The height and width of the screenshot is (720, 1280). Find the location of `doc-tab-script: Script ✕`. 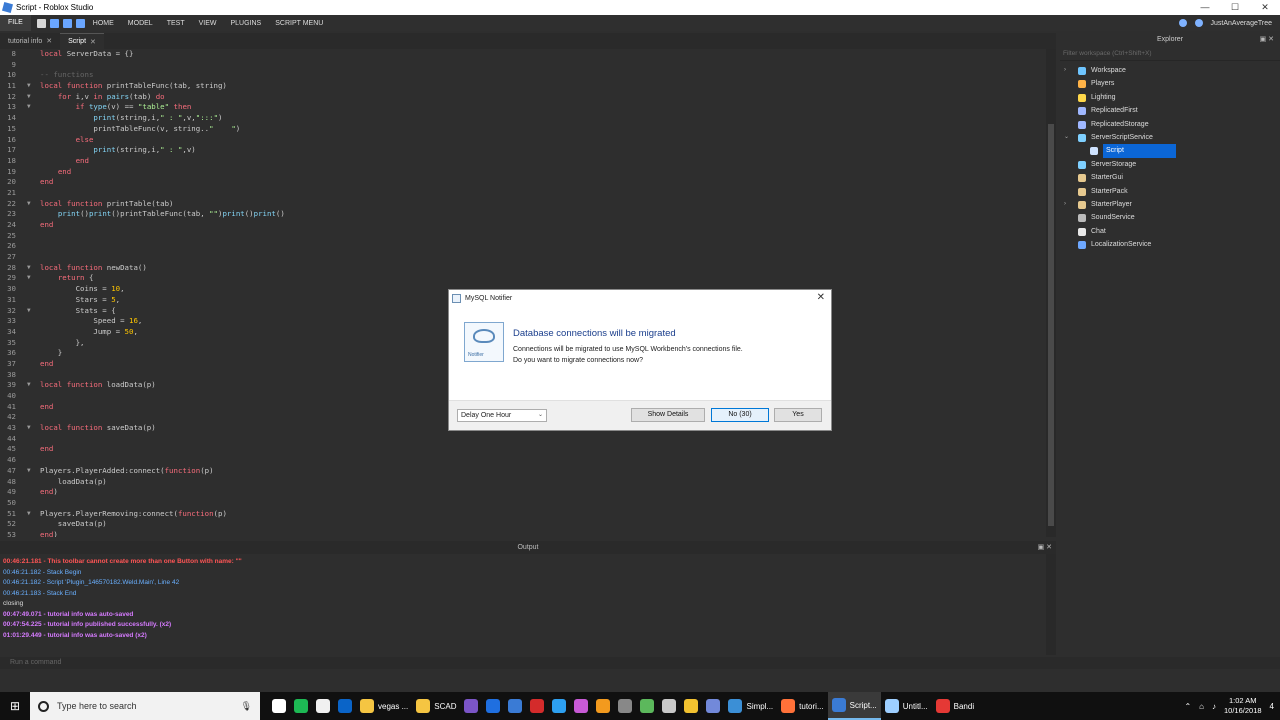

doc-tab-script: Script ✕ is located at coordinates (82, 41).